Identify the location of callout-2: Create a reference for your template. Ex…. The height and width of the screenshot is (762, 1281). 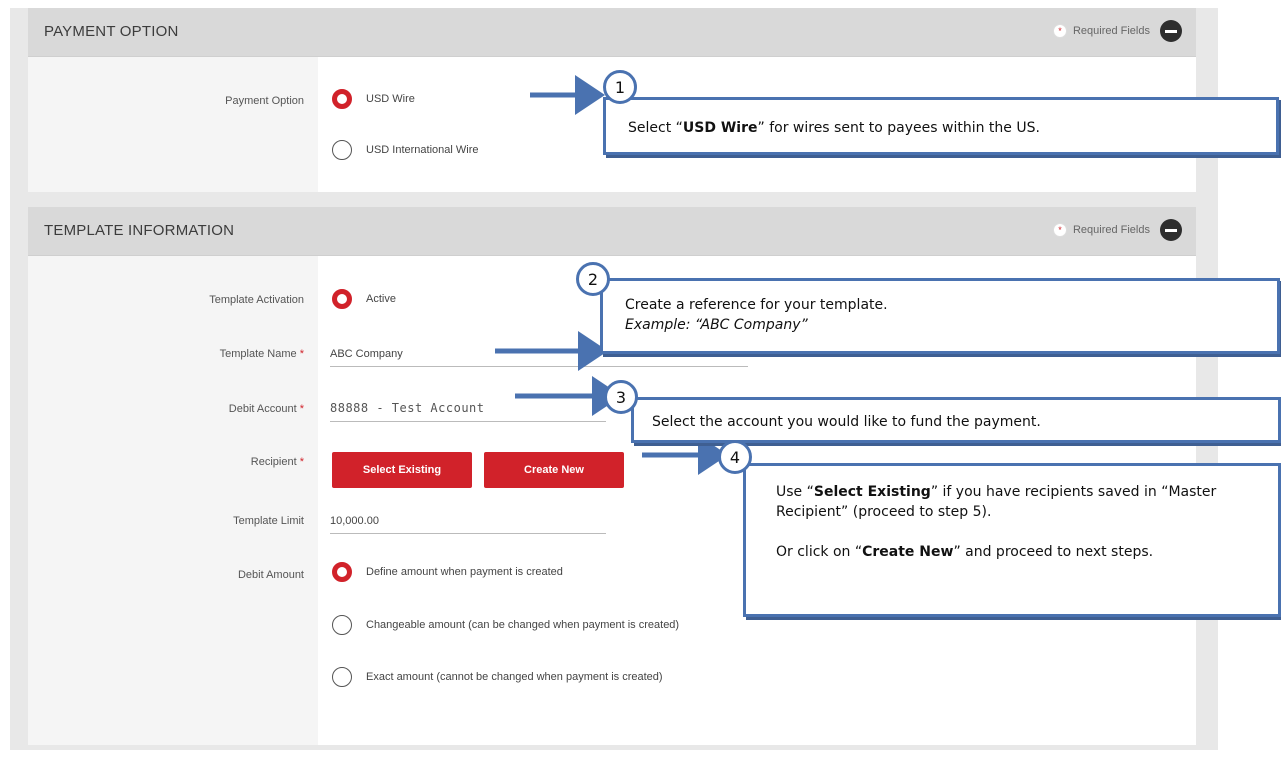
(940, 316).